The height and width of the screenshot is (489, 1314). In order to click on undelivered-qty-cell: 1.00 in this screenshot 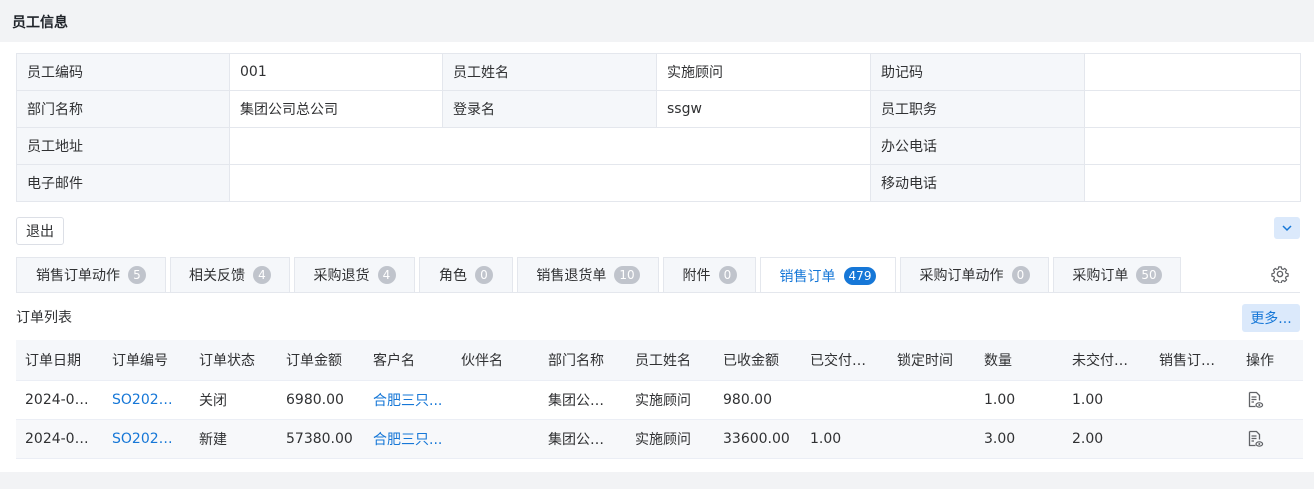, I will do `click(1106, 400)`.